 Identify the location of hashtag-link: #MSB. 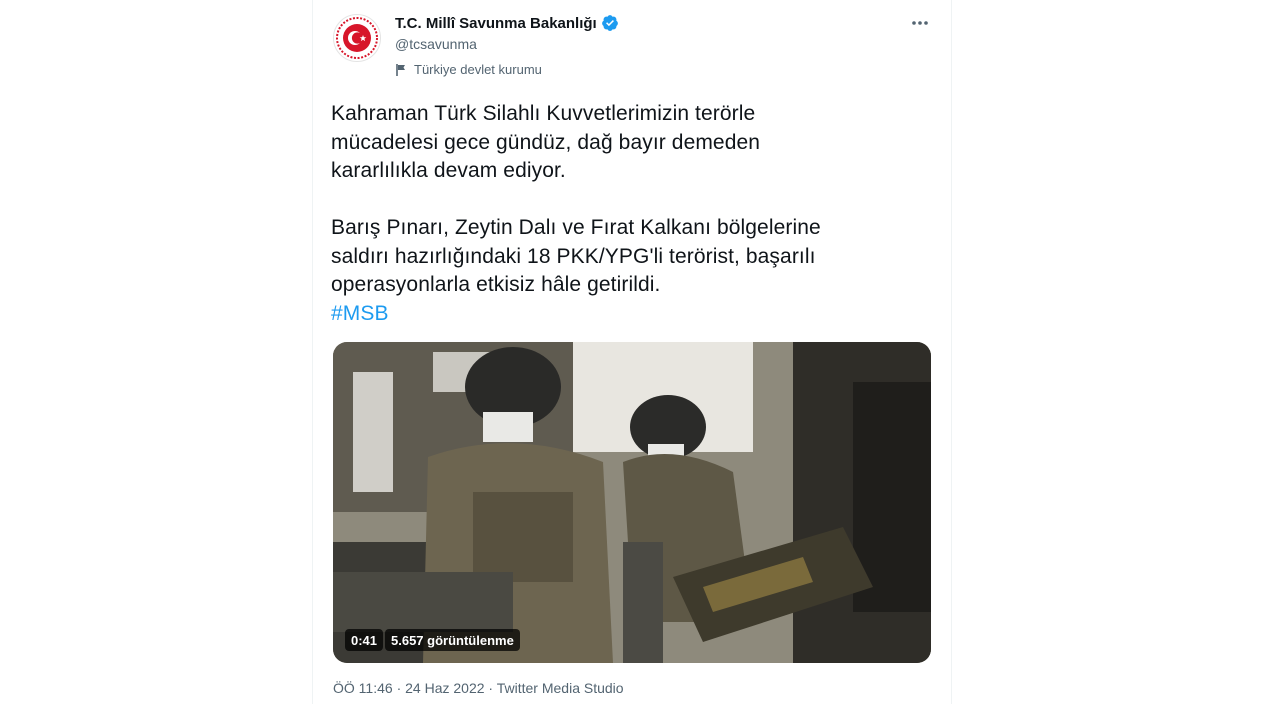
(360, 313).